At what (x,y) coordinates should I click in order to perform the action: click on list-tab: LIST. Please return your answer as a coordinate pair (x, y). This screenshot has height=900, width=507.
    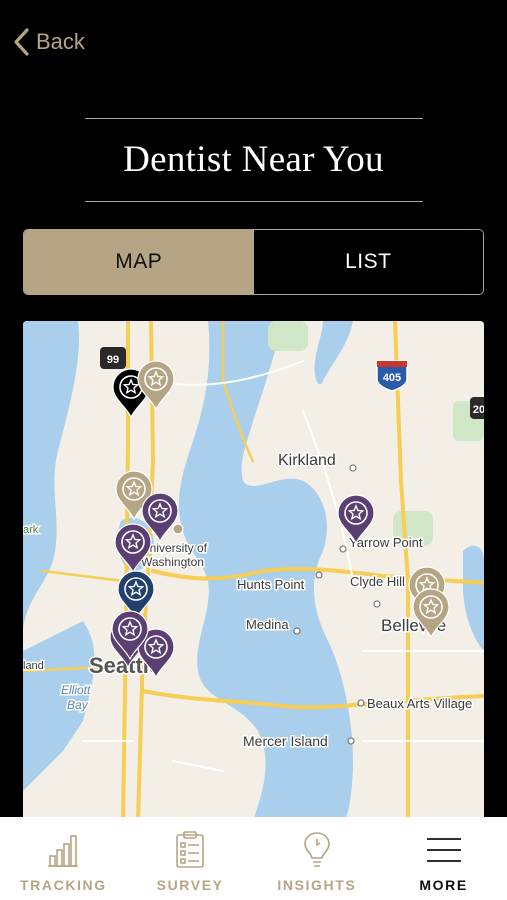
    Looking at the image, I should click on (368, 262).